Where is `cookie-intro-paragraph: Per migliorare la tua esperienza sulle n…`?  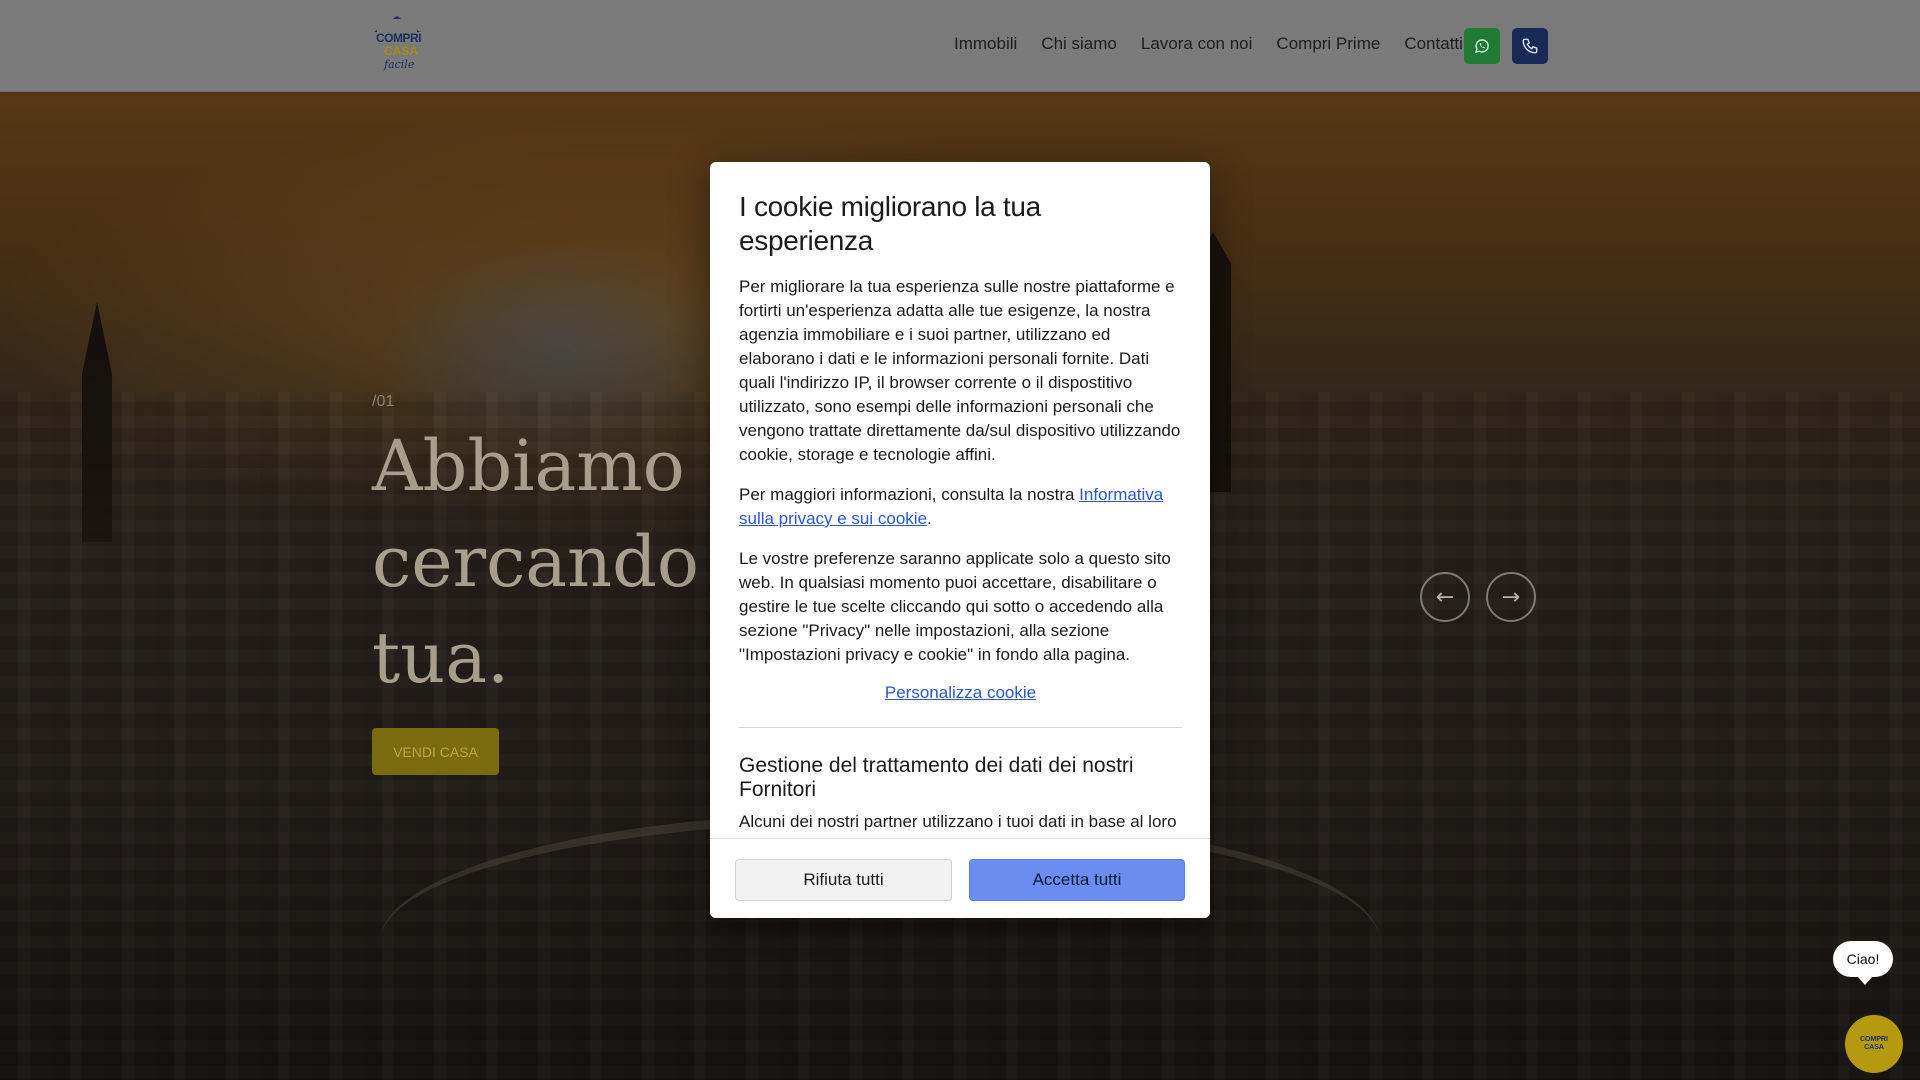 cookie-intro-paragraph: Per migliorare la tua esperienza sulle n… is located at coordinates (960, 370).